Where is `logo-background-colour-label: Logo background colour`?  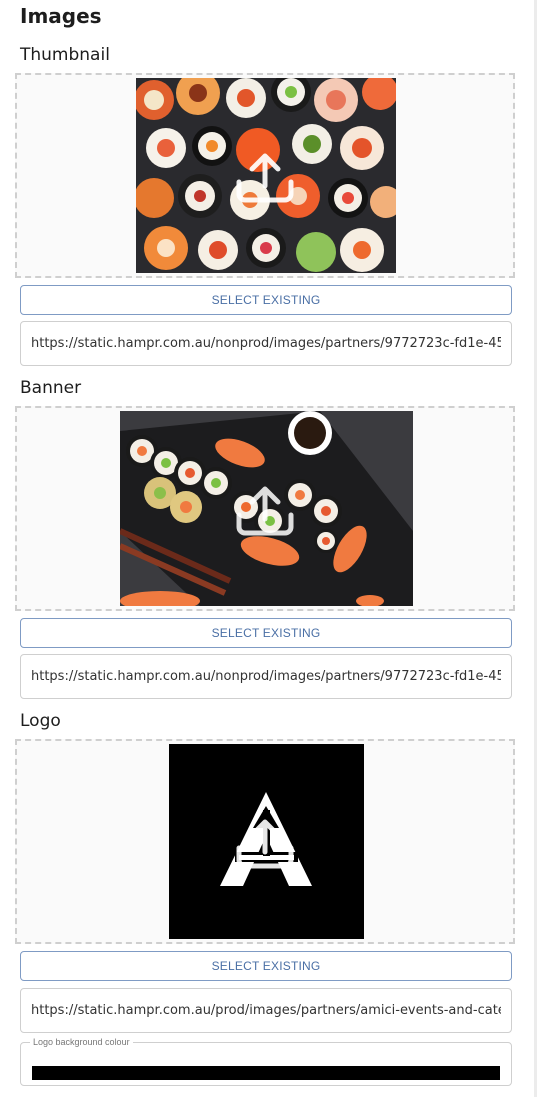
logo-background-colour-label: Logo background colour is located at coordinates (81, 1042).